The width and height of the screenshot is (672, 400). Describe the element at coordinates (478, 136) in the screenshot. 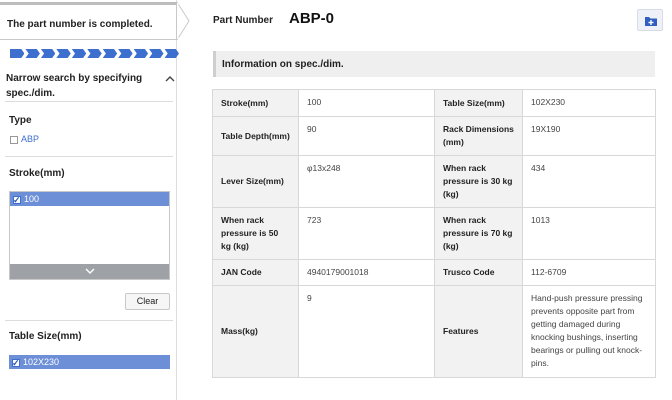

I see `spec-label: Rack Dimensions (mm)` at that location.